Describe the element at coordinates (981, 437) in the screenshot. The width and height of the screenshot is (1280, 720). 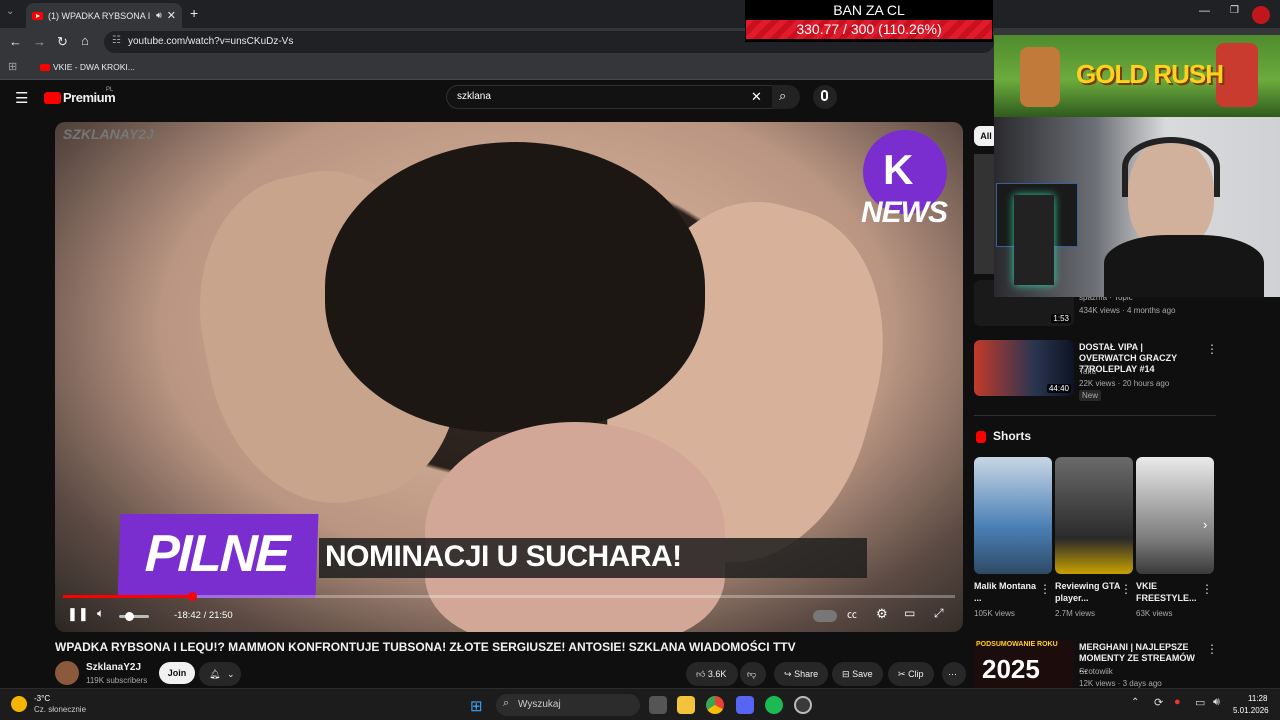
I see `shorts-icon` at that location.